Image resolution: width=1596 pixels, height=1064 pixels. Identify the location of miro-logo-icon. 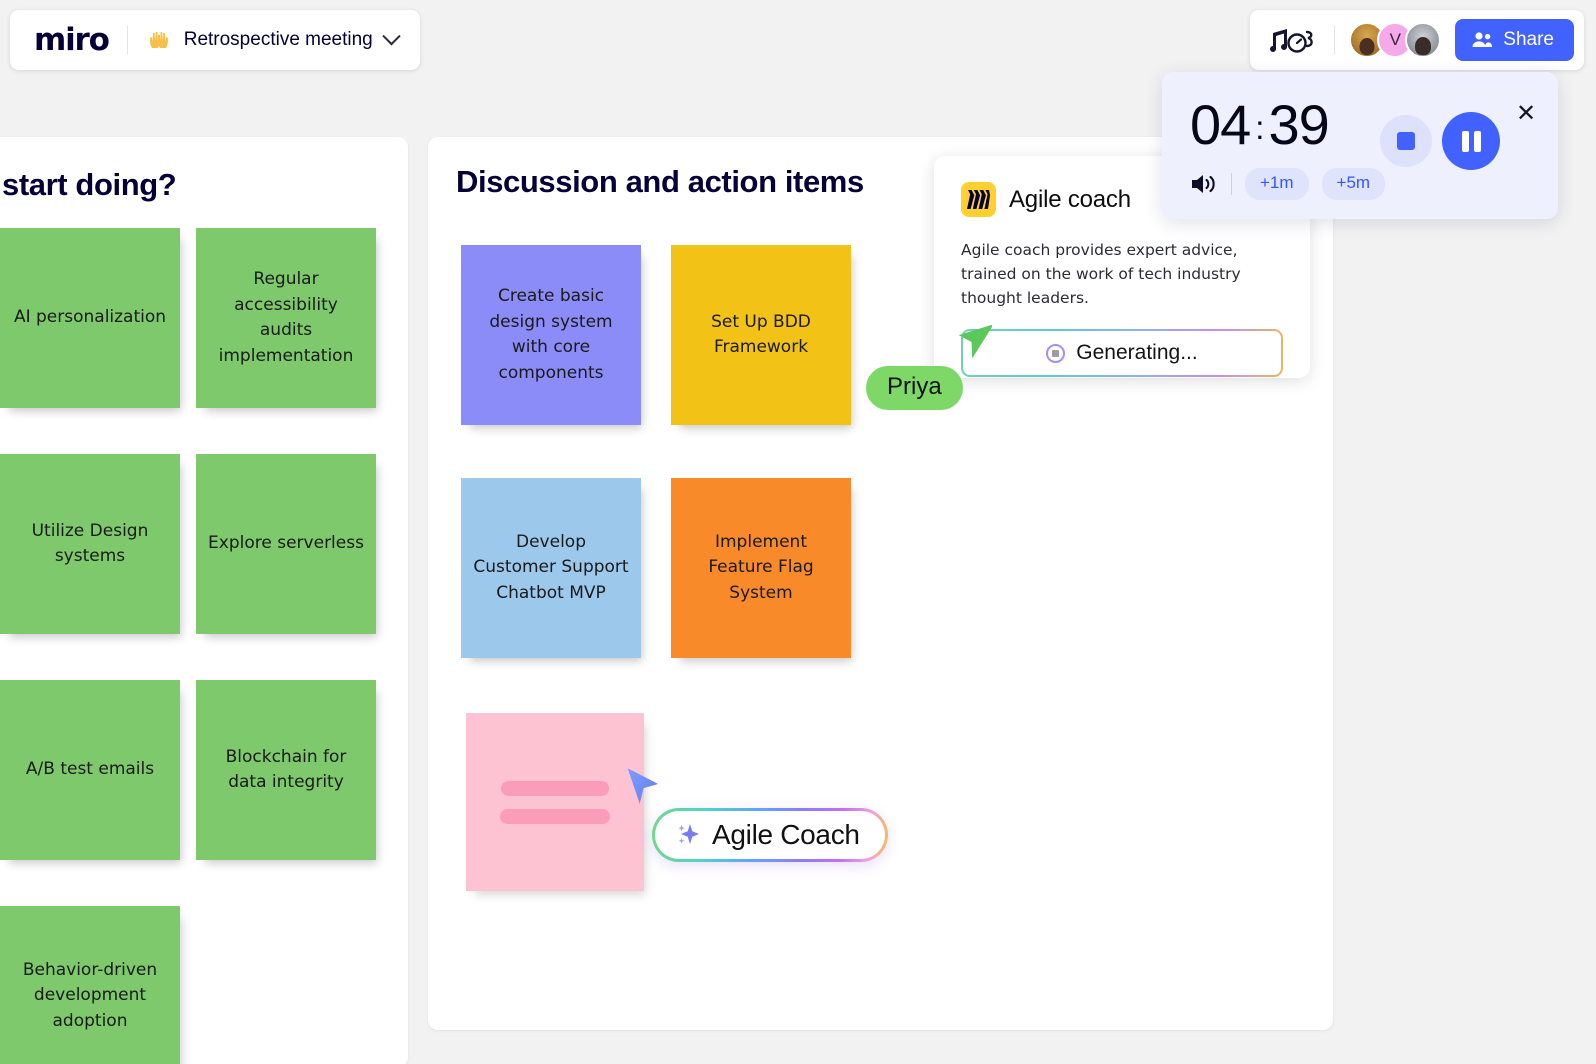
(978, 199).